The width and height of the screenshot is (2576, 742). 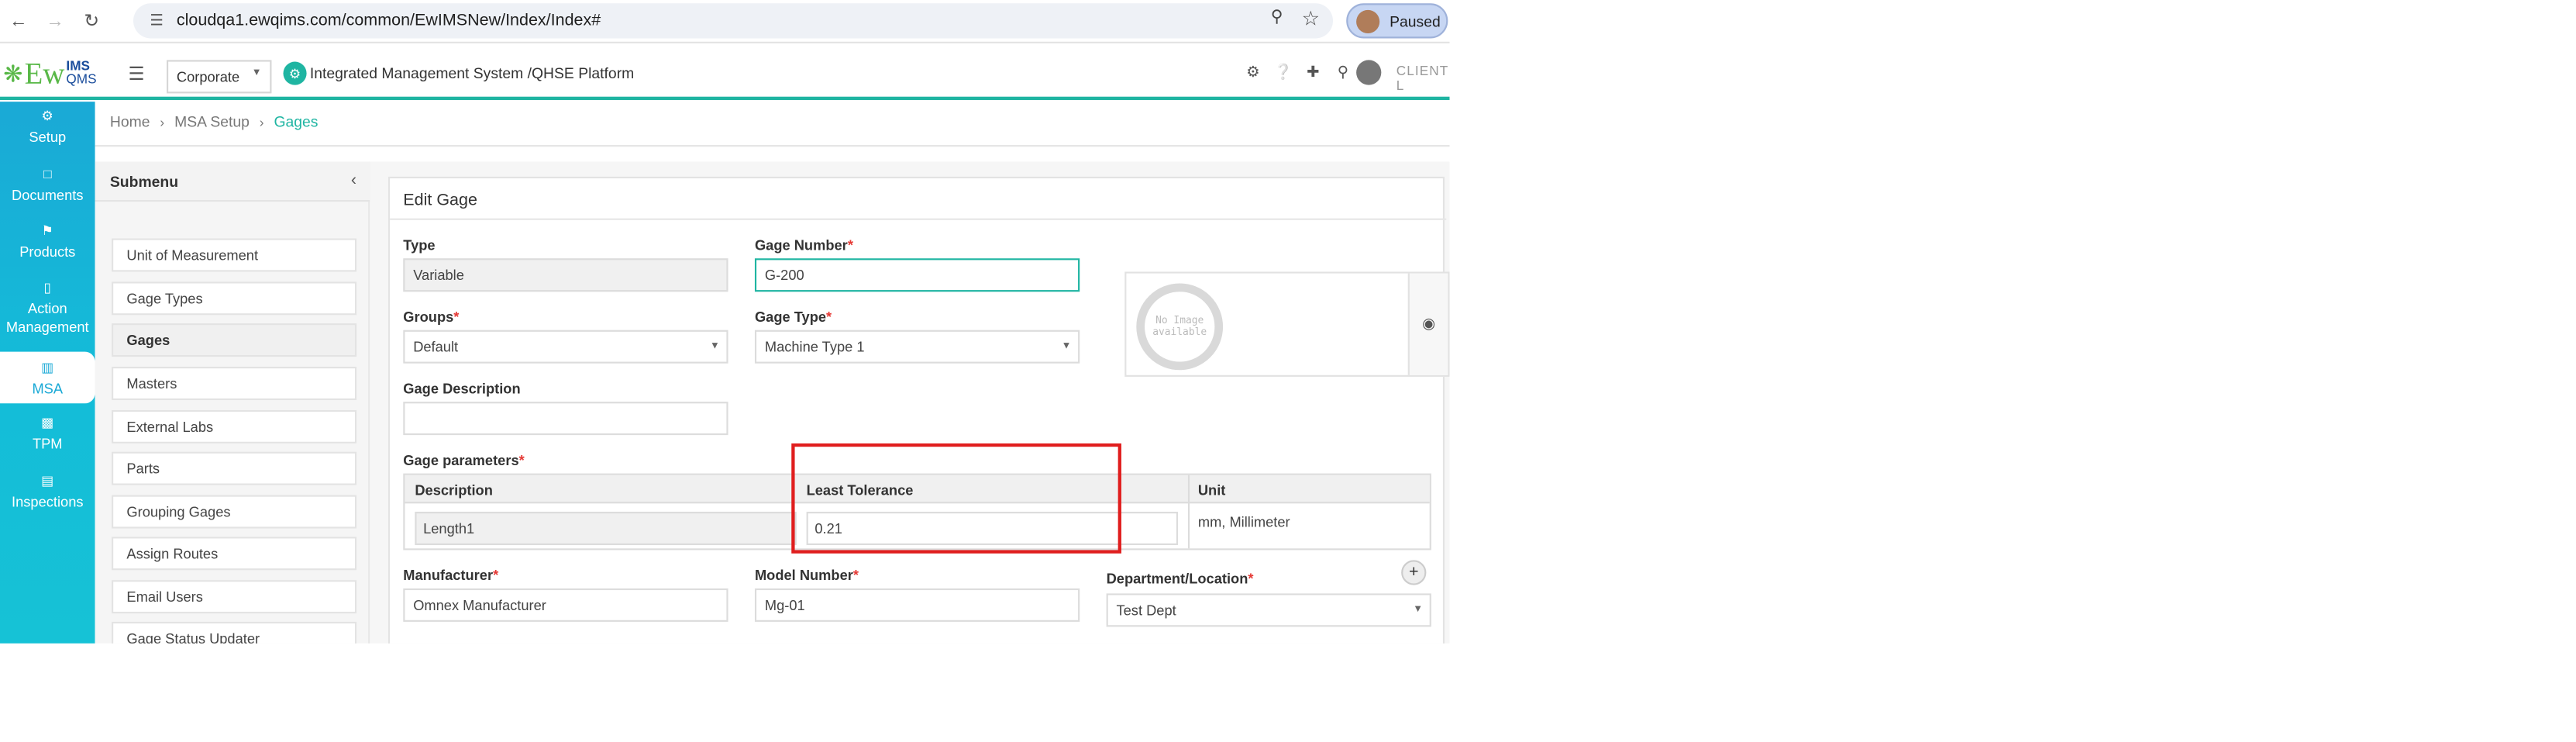 I want to click on submenu-item-unit-of-measurement: Unit of Measurement, so click(x=234, y=255).